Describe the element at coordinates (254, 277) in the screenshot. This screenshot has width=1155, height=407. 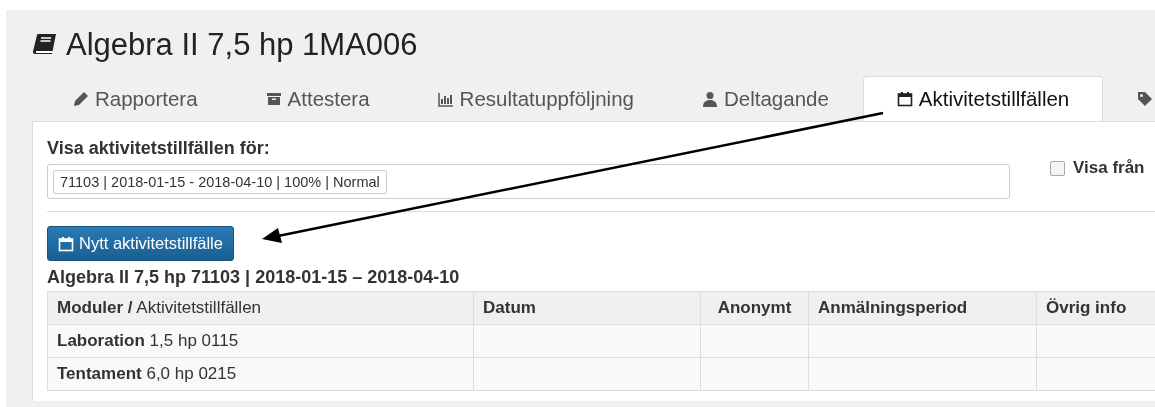
I see `section-heading: Algebra II 7,5 hp 71103 | 2018-01-15 – 2018-04-10` at that location.